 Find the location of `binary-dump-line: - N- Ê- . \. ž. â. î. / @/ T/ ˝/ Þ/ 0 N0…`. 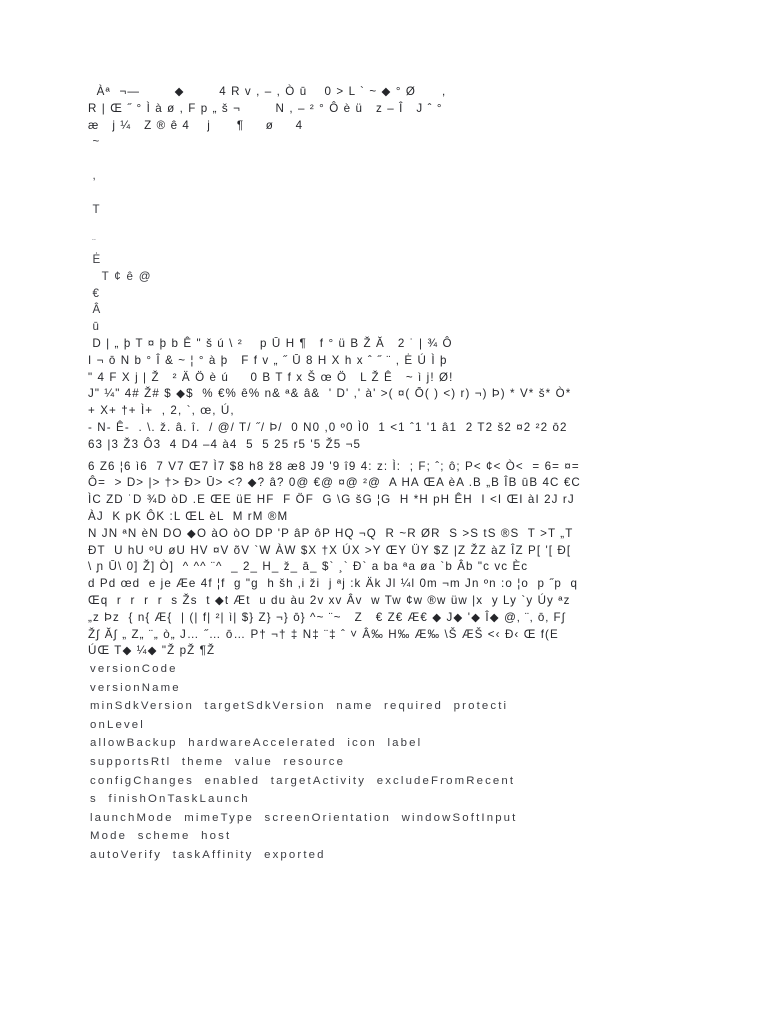

binary-dump-line: - N- Ê- . \. ž. â. î. / @/ T/ ˝/ Þ/ 0 N0… is located at coordinates (328, 427).